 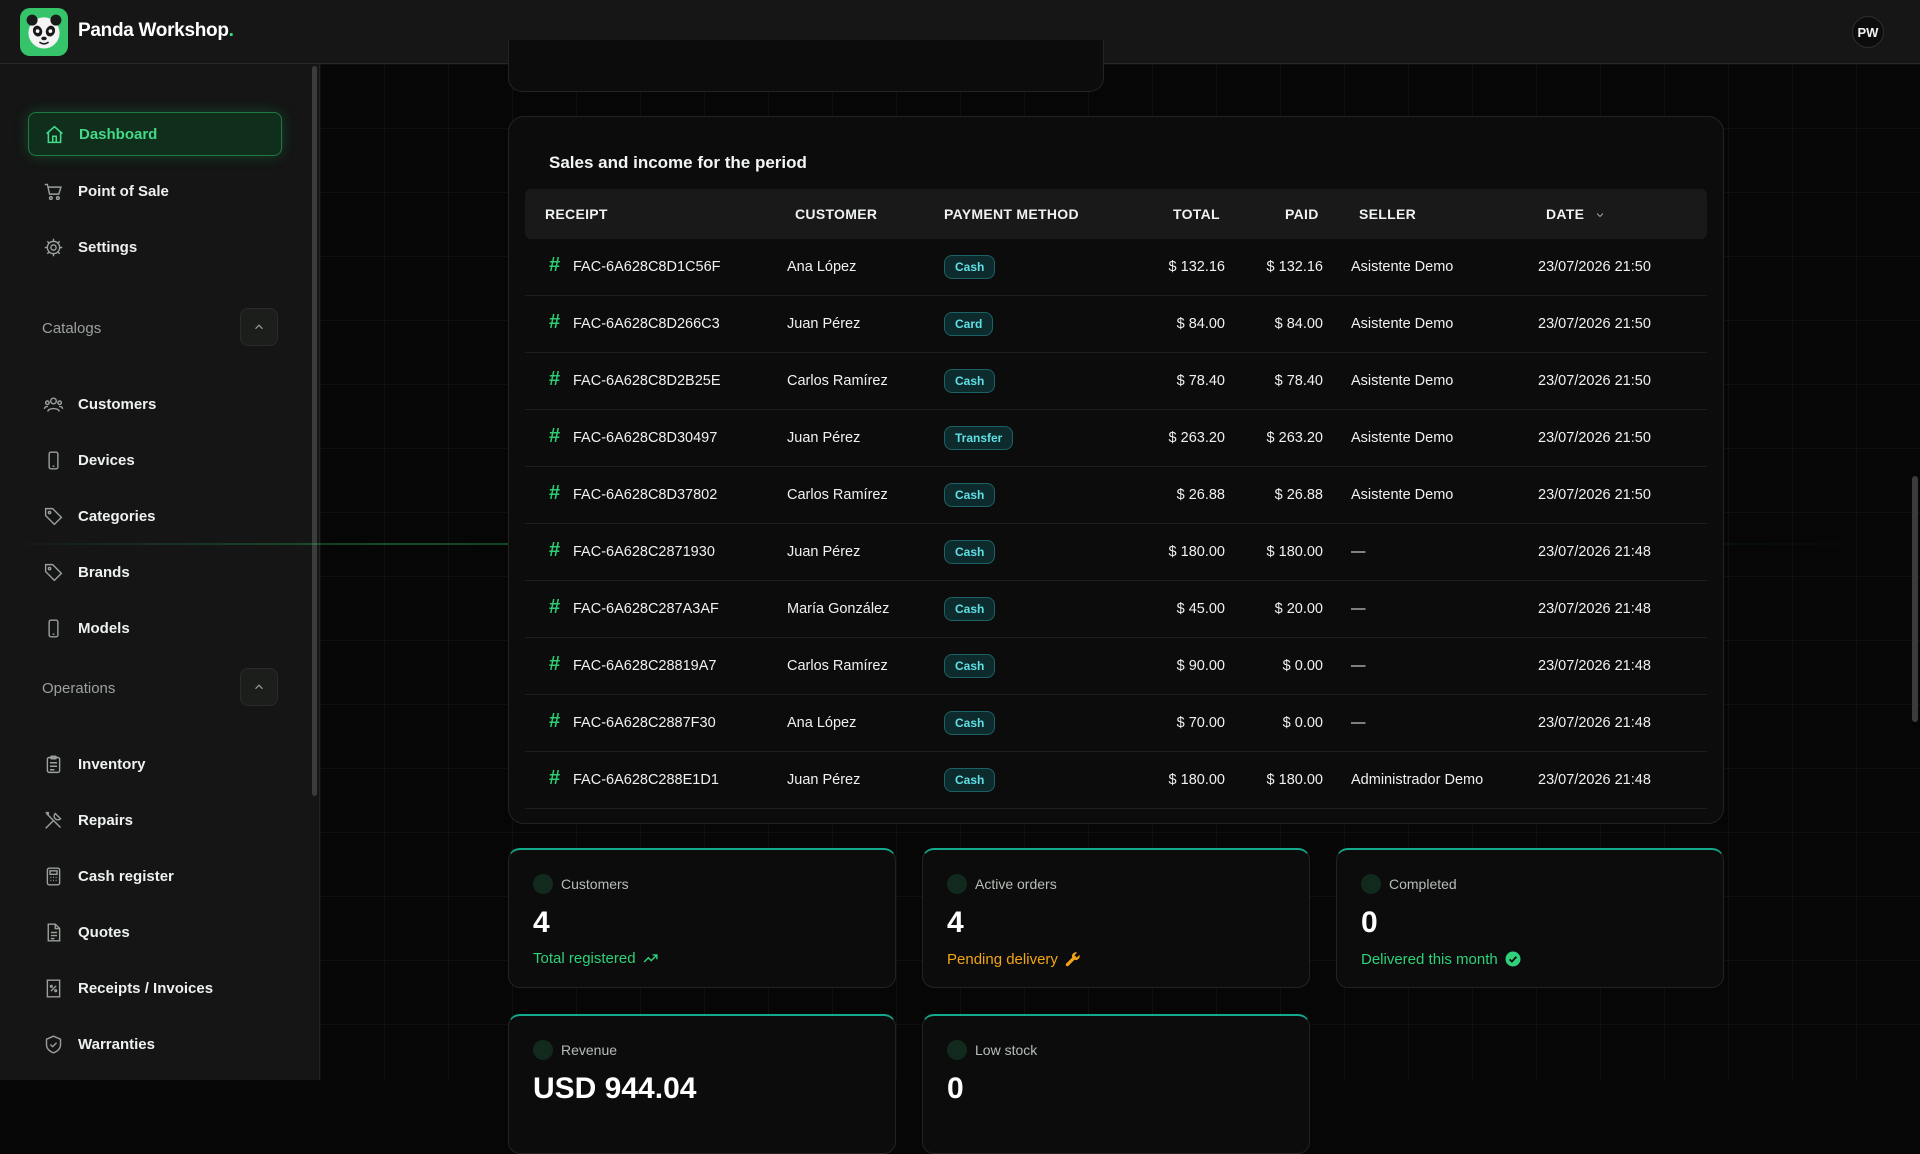 What do you see at coordinates (155, 764) in the screenshot?
I see `sidebar-item-inventory: Inventory` at bounding box center [155, 764].